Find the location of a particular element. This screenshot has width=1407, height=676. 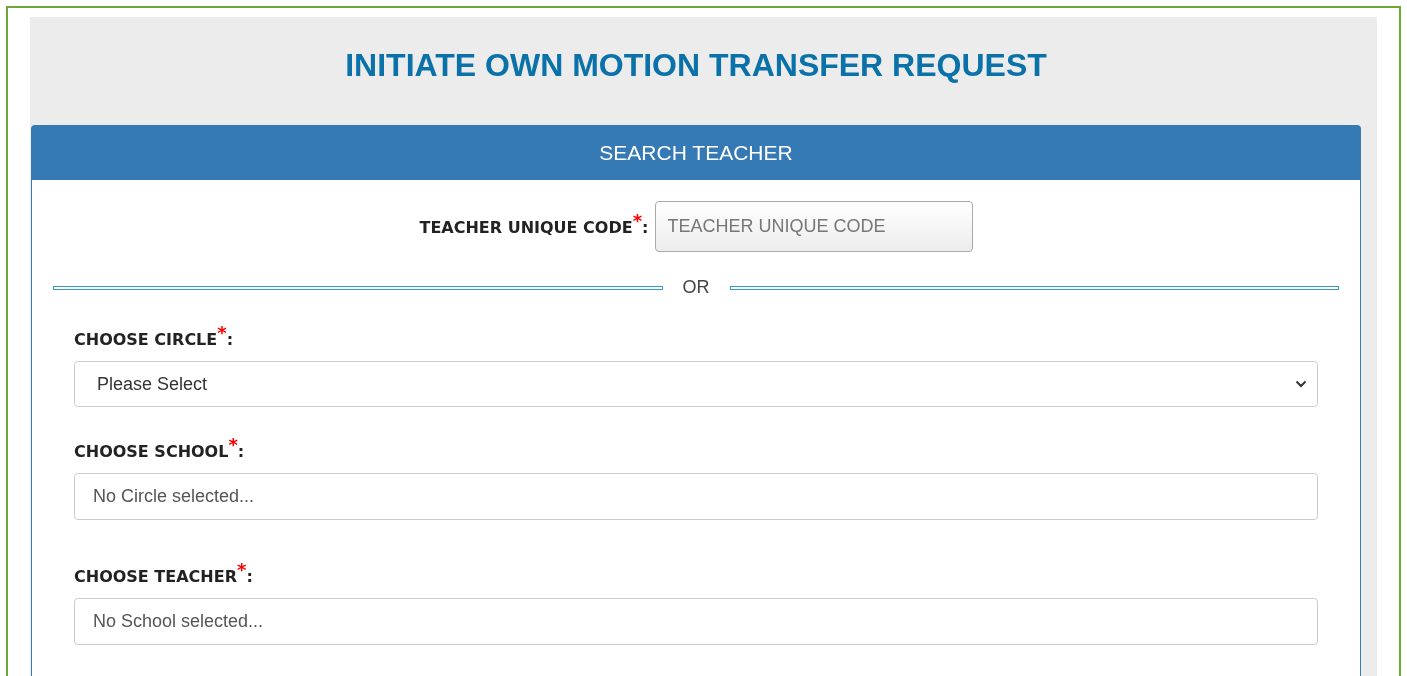

code-input-field: TEACHER UNIQUE CODE is located at coordinates (813, 226).